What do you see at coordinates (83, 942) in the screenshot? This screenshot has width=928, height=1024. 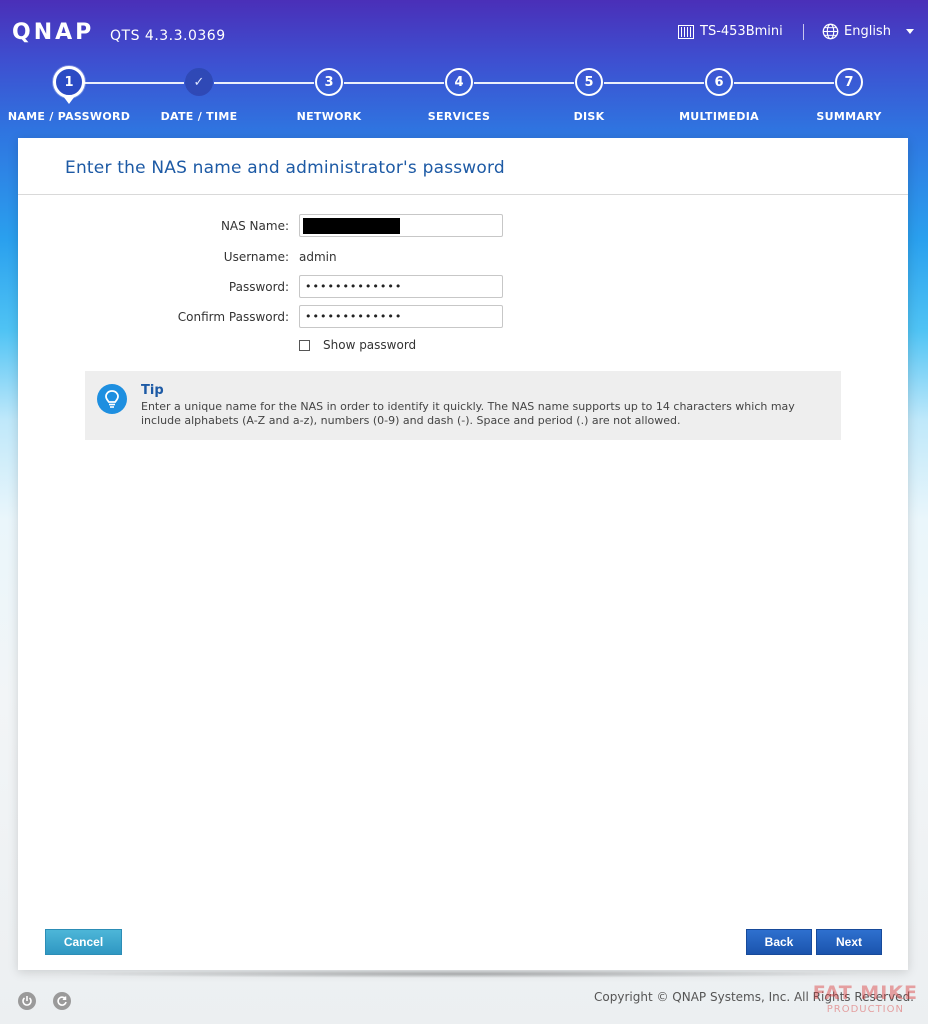 I see `cancel-button: Cancel` at bounding box center [83, 942].